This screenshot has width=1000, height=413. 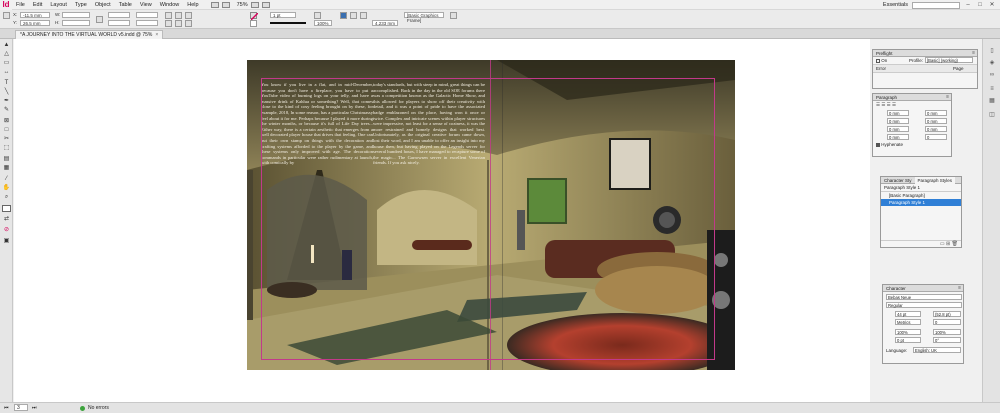 What do you see at coordinates (948, 244) in the screenshot?
I see `new-style-icon: ⊞` at bounding box center [948, 244].